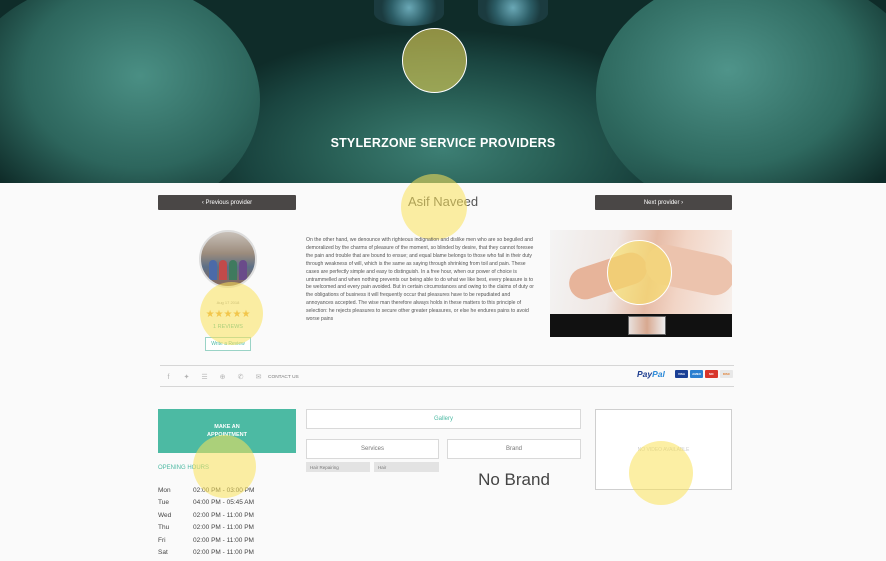  What do you see at coordinates (228, 259) in the screenshot?
I see `avatar` at bounding box center [228, 259].